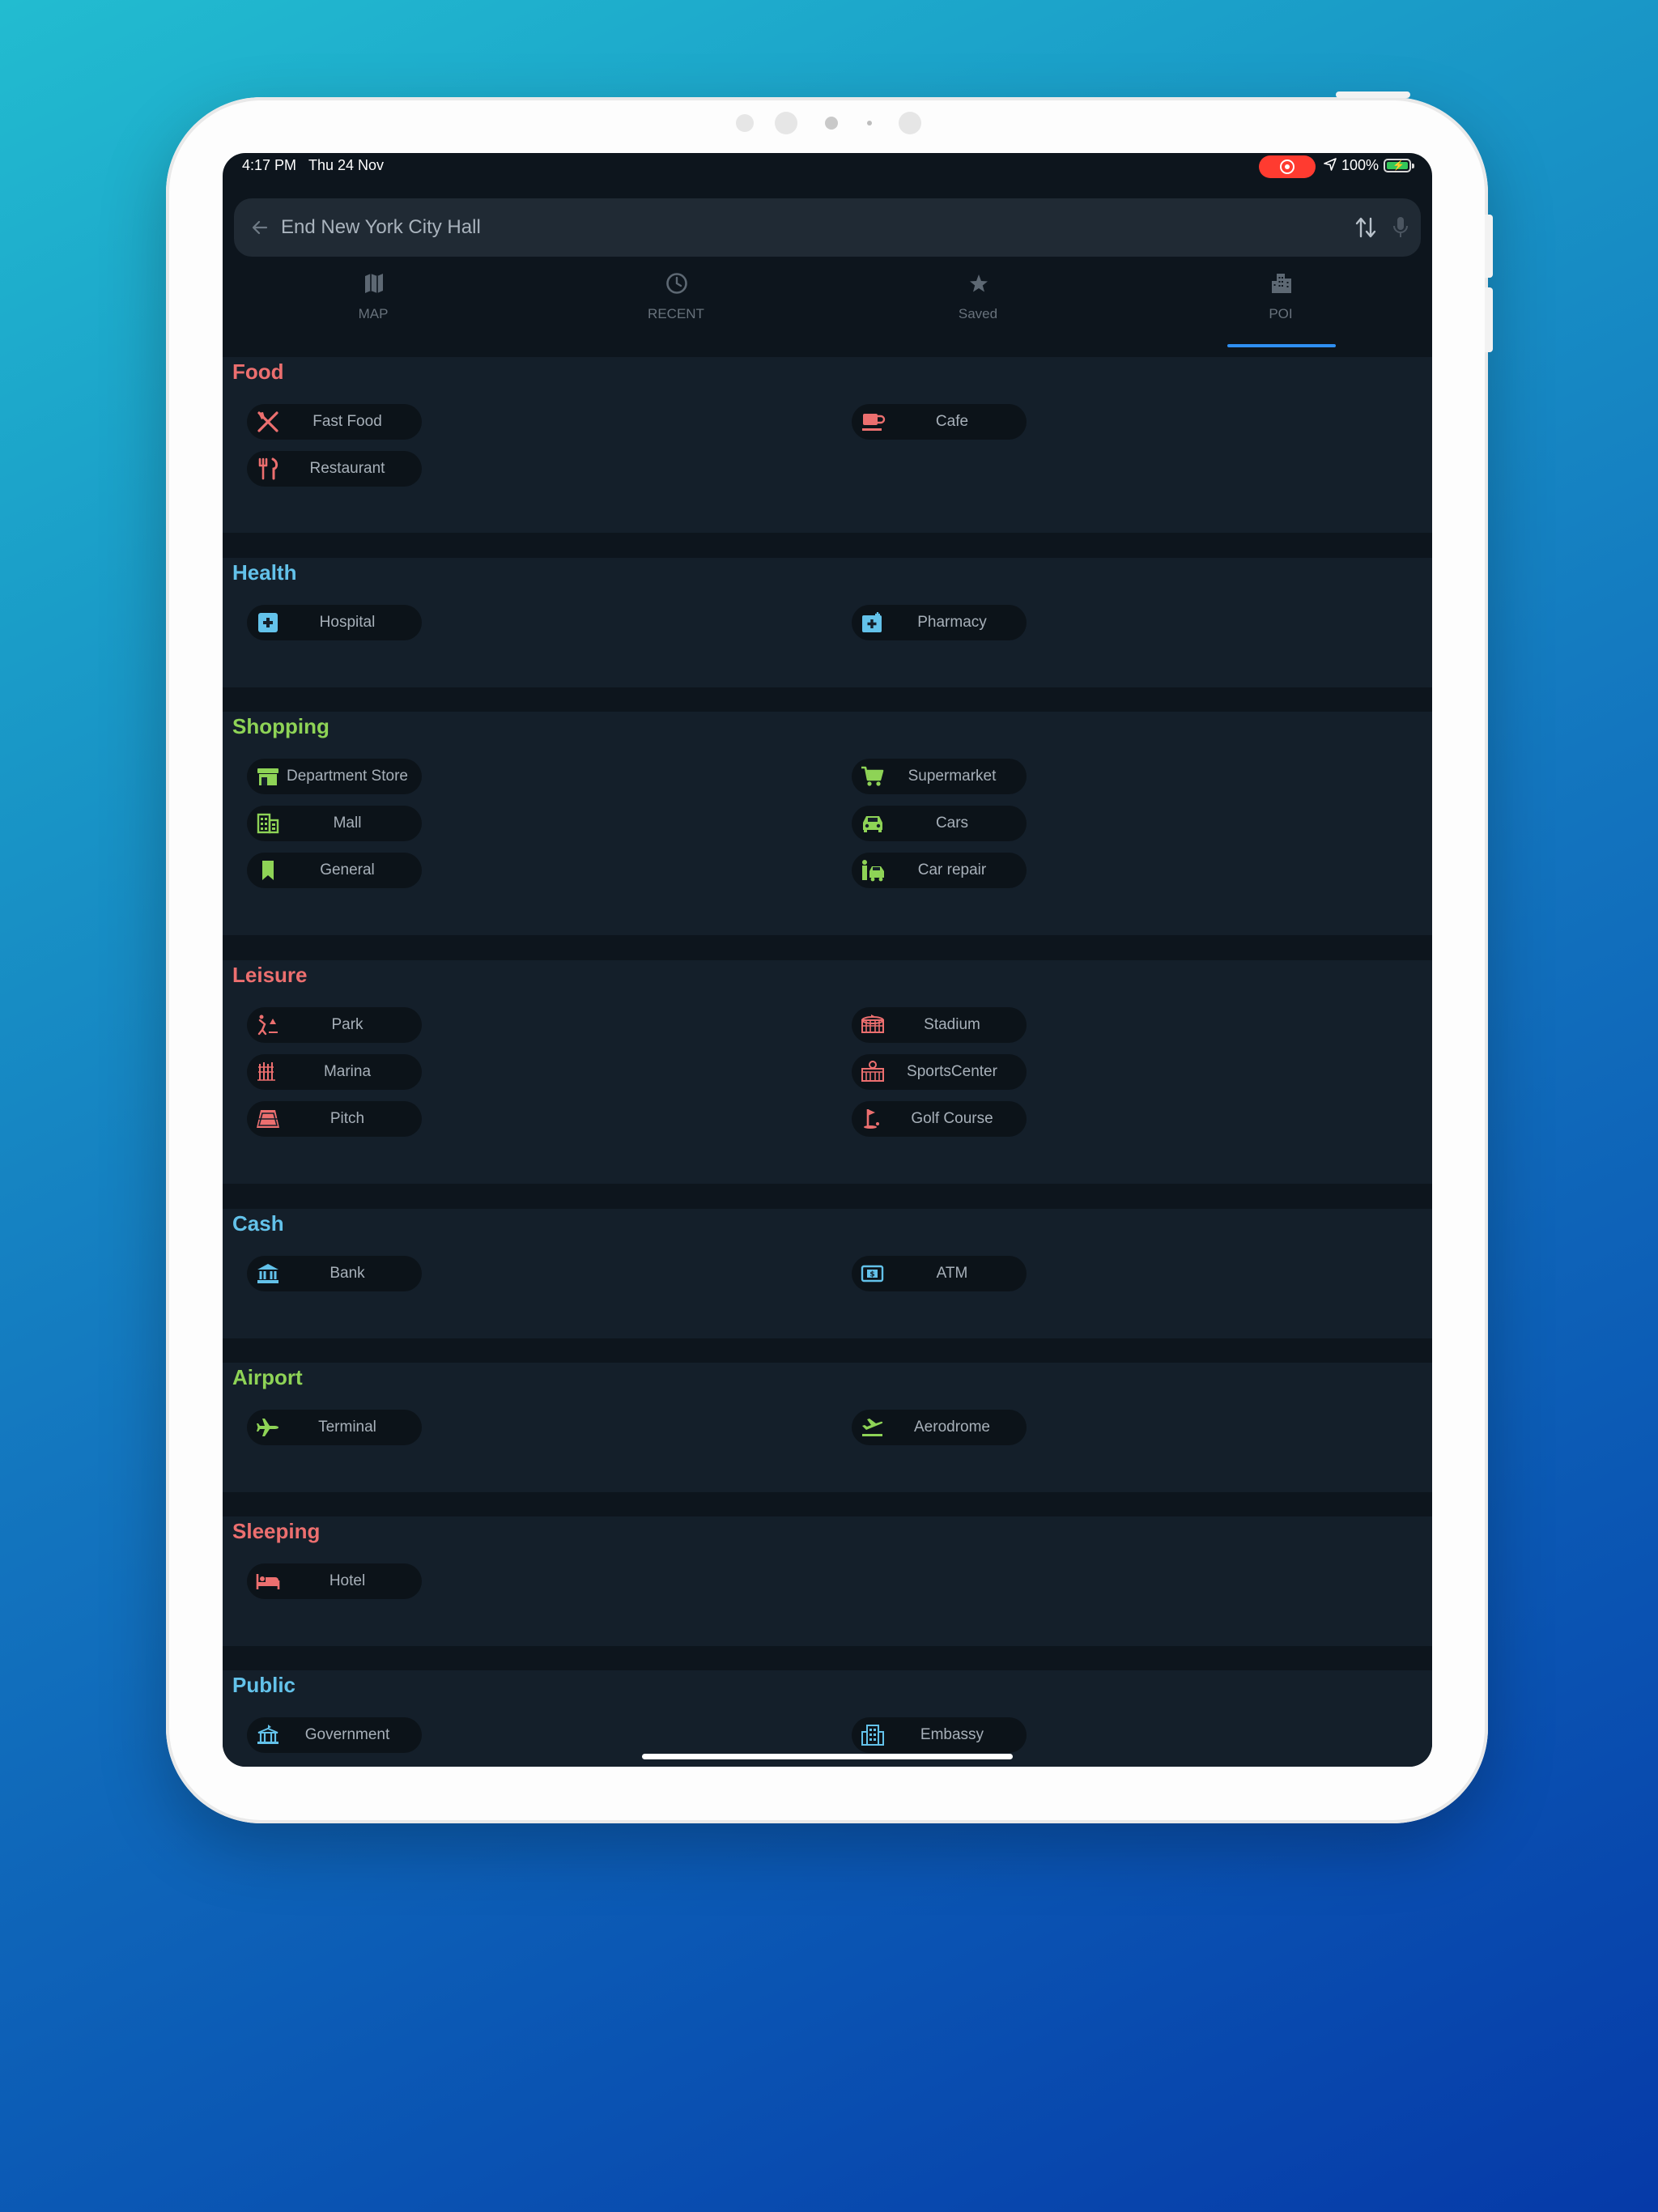 This screenshot has width=1658, height=2212. Describe the element at coordinates (766, 228) in the screenshot. I see `destination-search-input` at that location.